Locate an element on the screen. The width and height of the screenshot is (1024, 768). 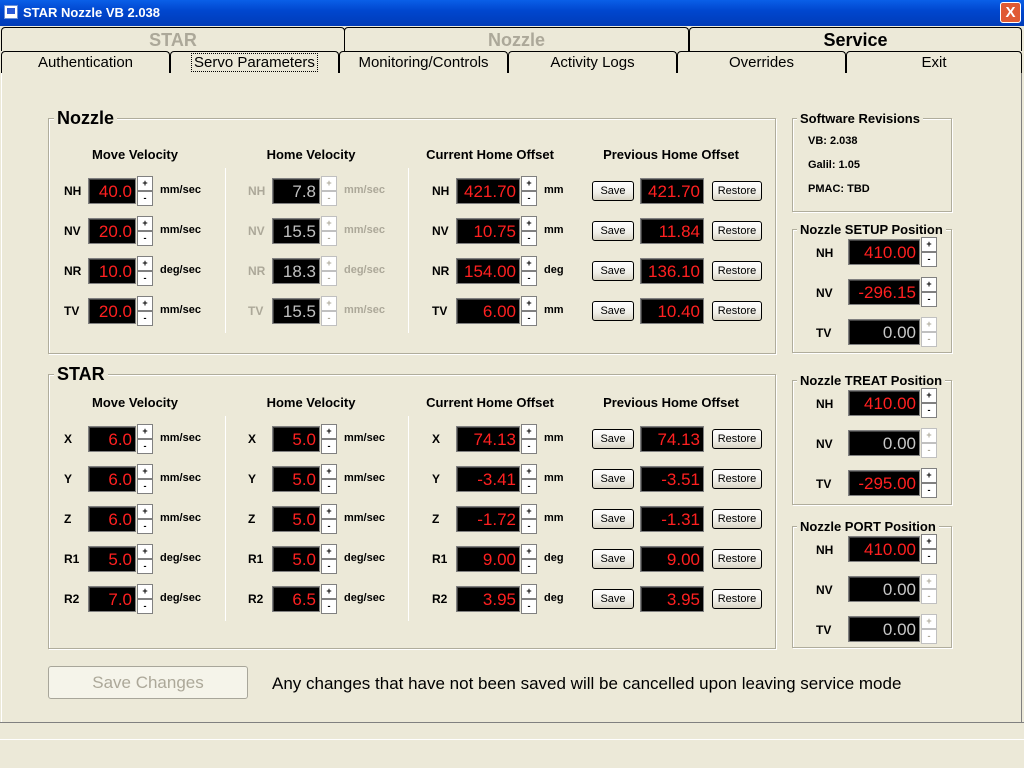
restore-button-y: Restore is located at coordinates (737, 479).